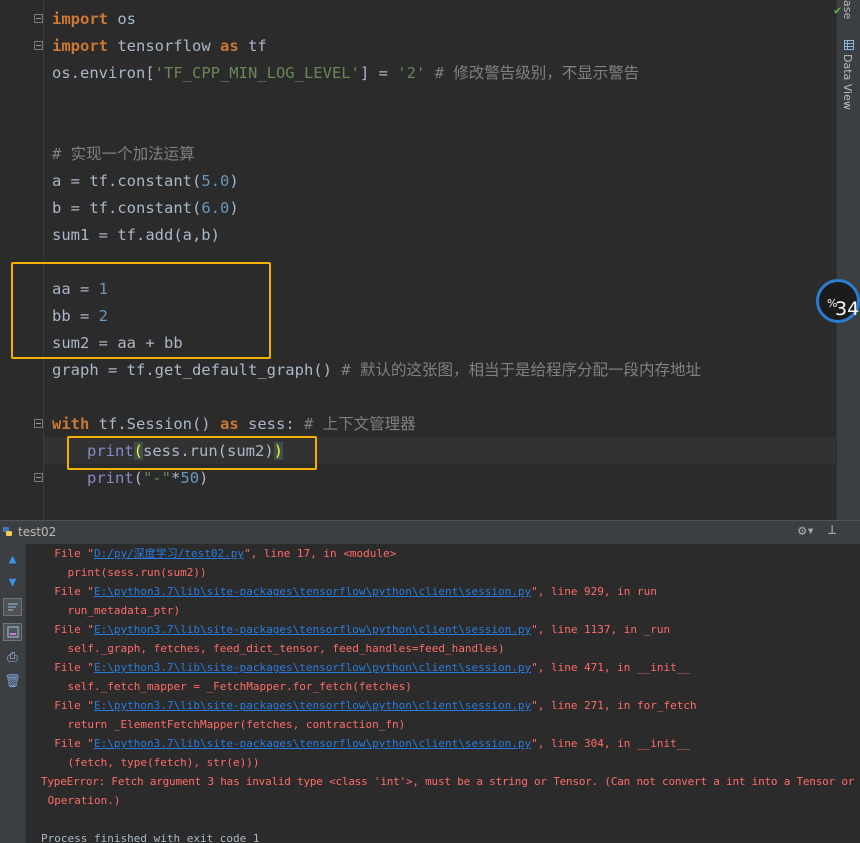  What do you see at coordinates (111, 610) in the screenshot?
I see `console-line: run_metadata_ptr)` at bounding box center [111, 610].